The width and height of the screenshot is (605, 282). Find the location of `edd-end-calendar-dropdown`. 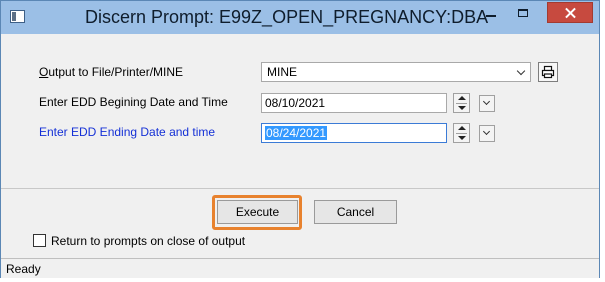

edd-end-calendar-dropdown is located at coordinates (487, 133).